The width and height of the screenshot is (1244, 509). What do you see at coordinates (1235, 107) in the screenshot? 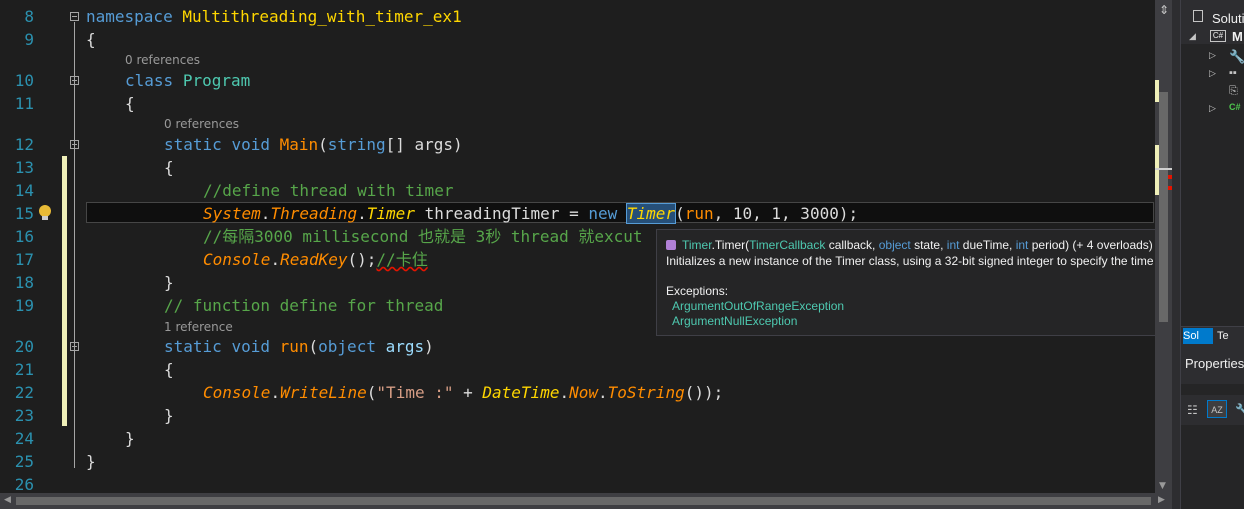
I see `csharp-file-icon: C#` at bounding box center [1235, 107].